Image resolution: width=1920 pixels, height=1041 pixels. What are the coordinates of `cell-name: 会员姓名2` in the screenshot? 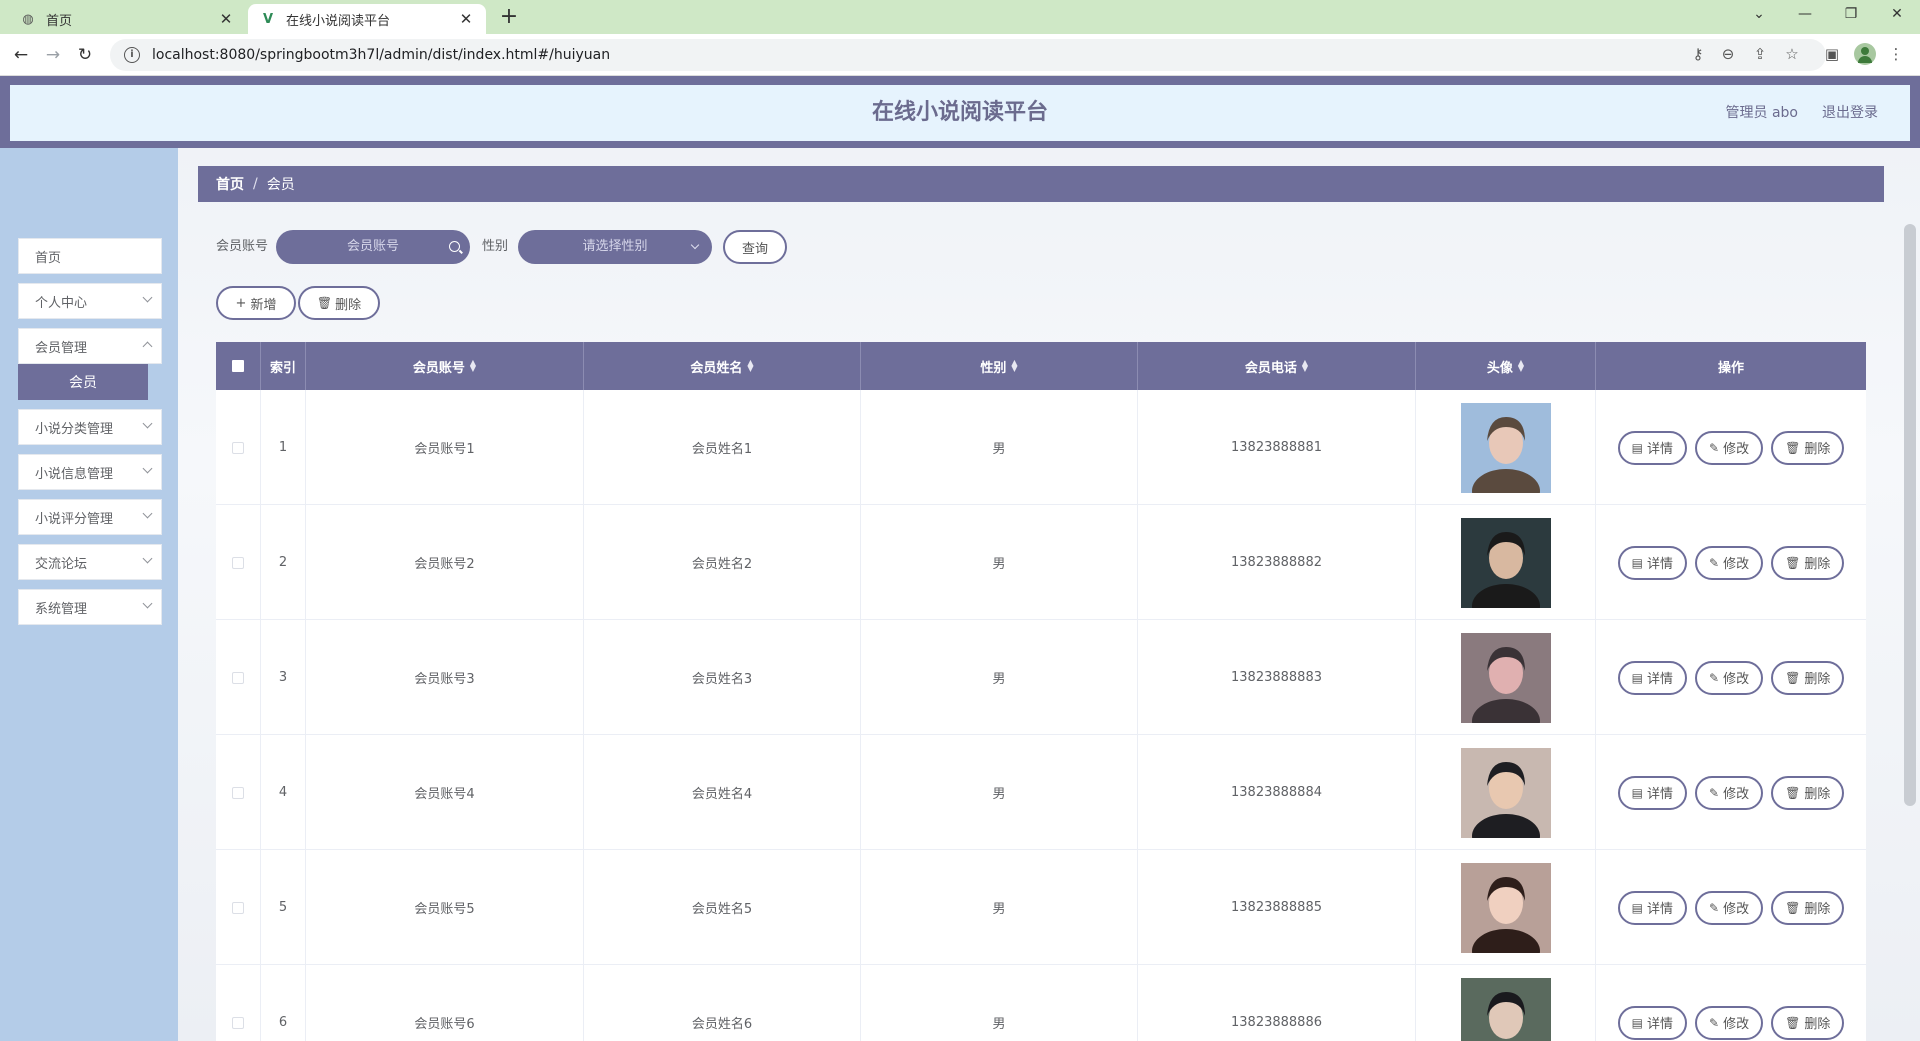 It's located at (722, 562).